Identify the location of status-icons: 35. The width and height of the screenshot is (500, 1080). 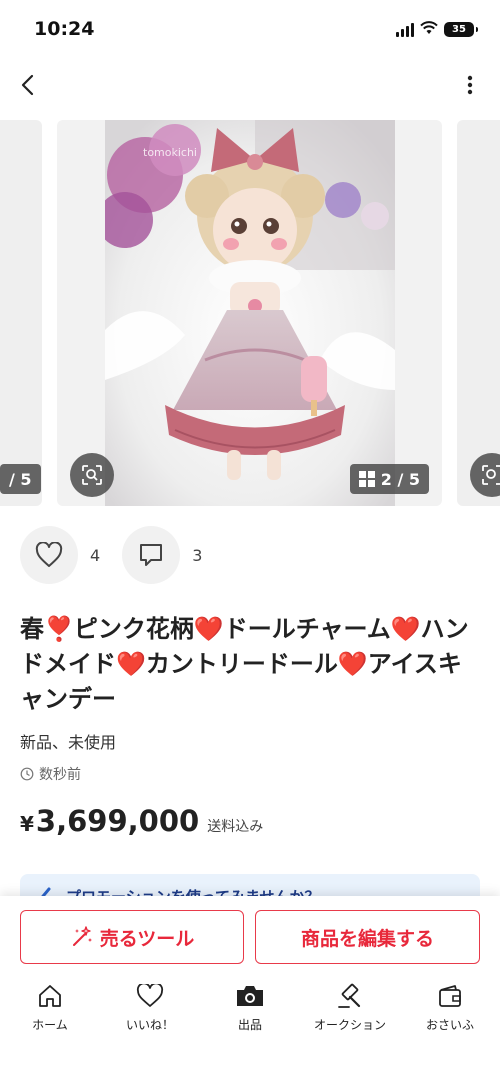
(437, 29).